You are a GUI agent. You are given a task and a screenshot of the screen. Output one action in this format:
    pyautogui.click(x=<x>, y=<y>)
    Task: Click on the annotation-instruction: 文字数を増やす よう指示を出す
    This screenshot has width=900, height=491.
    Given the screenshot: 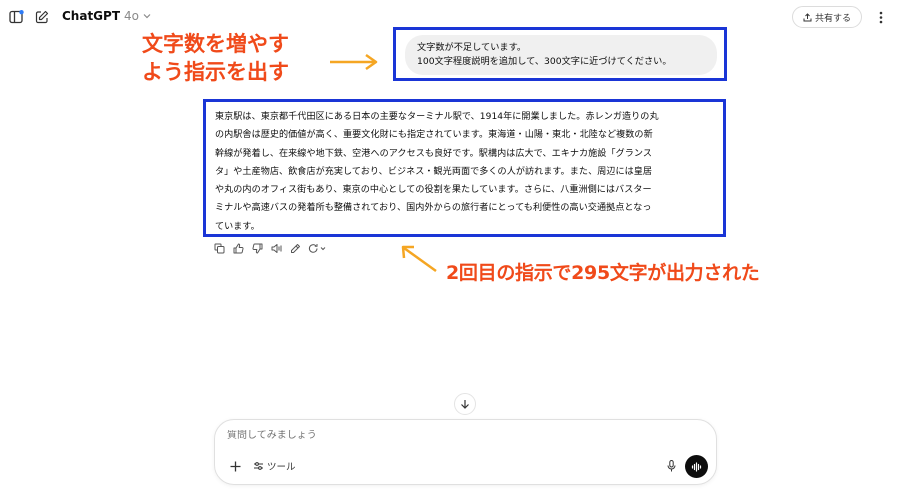 What is the action you would take?
    pyautogui.click(x=234, y=58)
    